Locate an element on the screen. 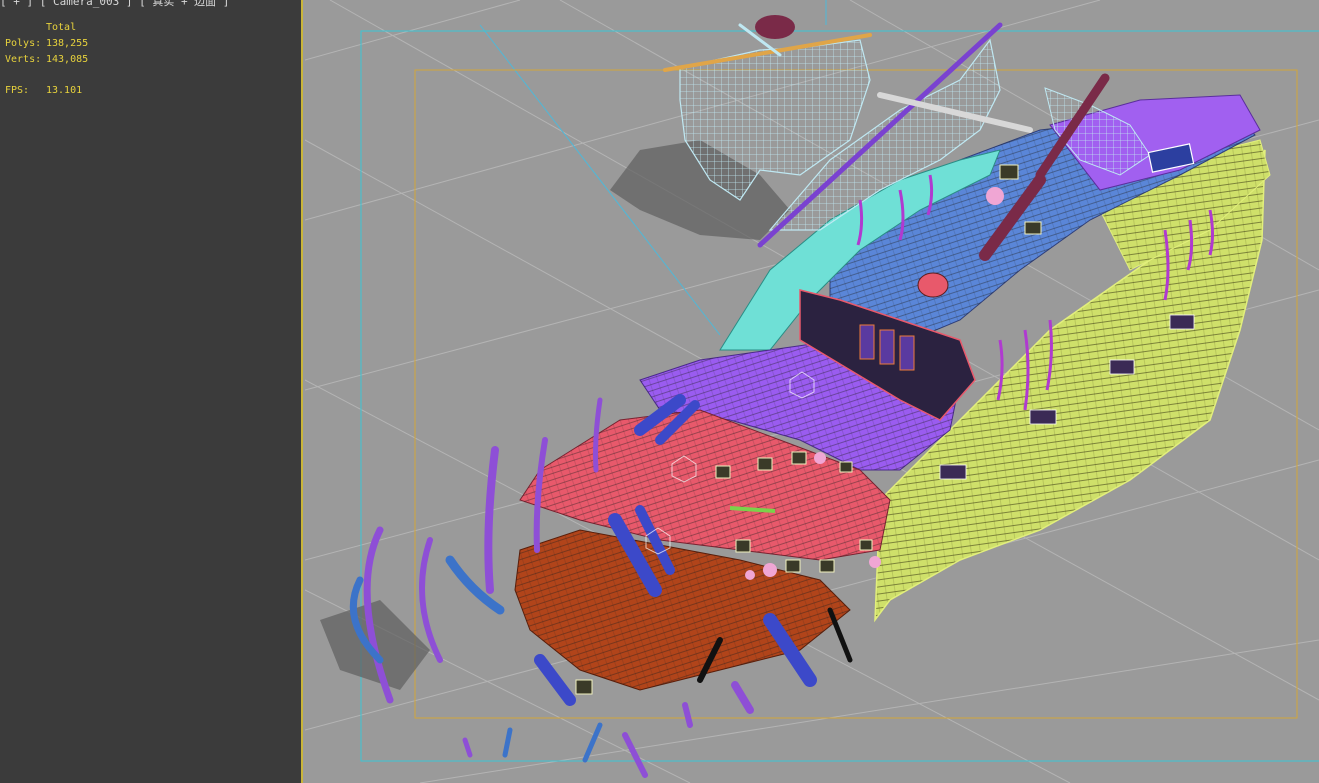  viewport-label: [ + ] [ Camera_003 ] [ 真实 + 边面 ] is located at coordinates (114, 4).